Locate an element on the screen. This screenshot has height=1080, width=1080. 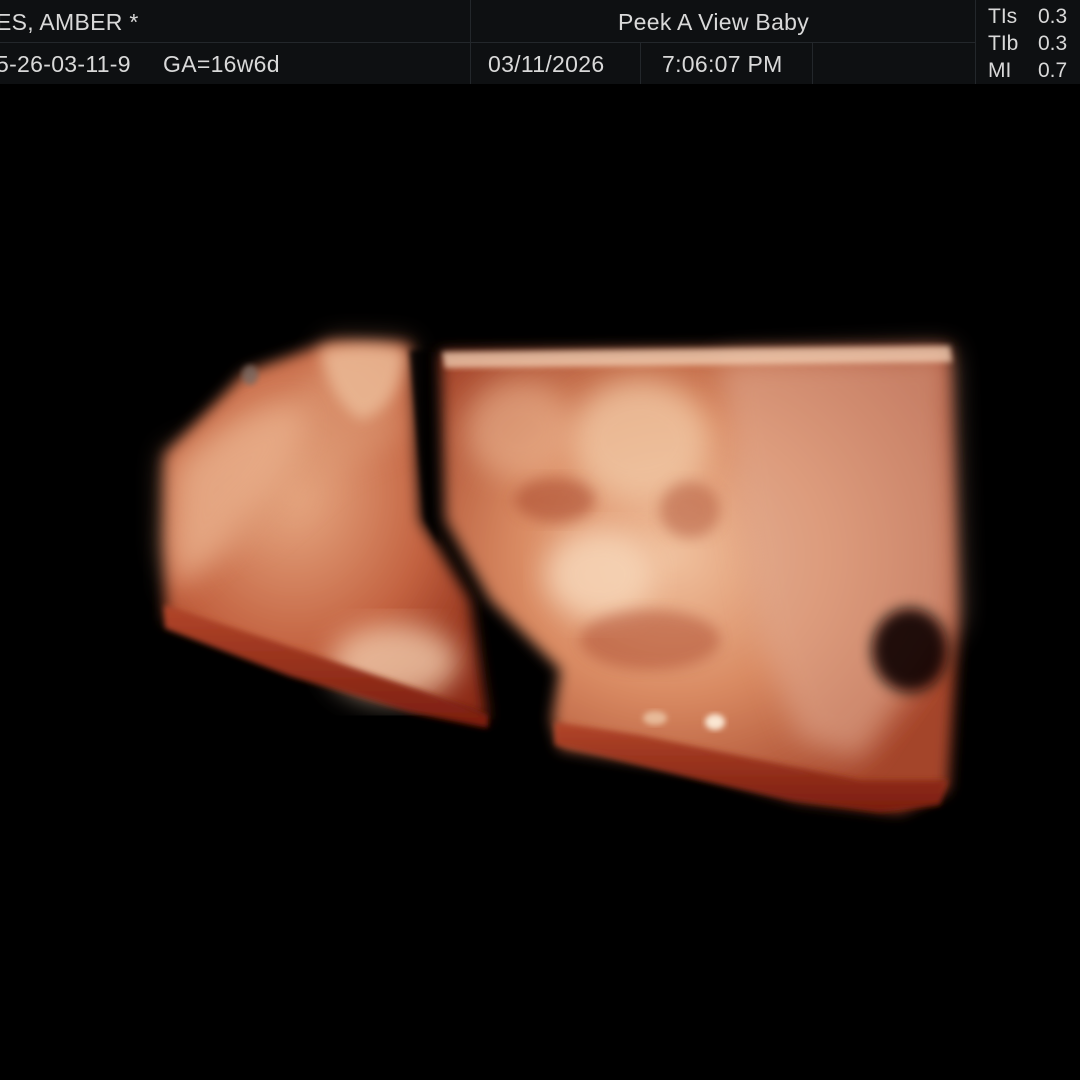
left-volume-block is located at coordinates (326, 535).